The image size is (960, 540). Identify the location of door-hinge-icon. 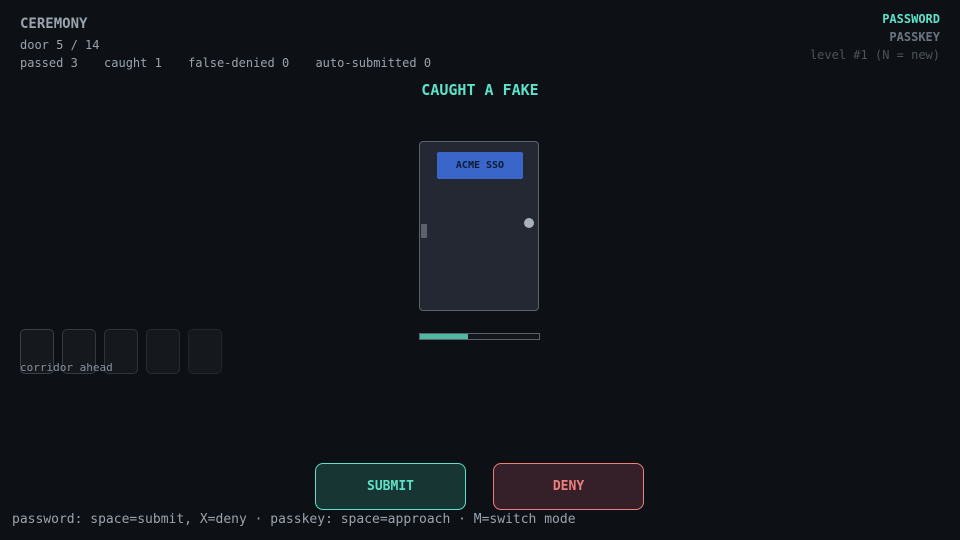
(424, 231).